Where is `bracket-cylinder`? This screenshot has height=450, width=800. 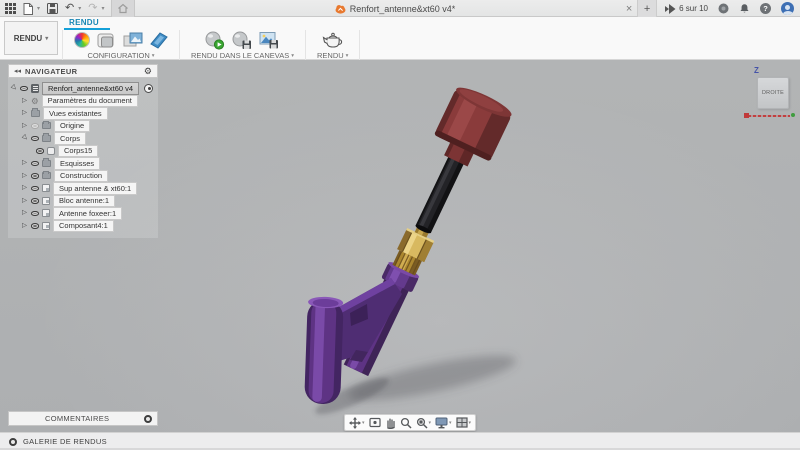
bracket-cylinder is located at coordinates (324, 350).